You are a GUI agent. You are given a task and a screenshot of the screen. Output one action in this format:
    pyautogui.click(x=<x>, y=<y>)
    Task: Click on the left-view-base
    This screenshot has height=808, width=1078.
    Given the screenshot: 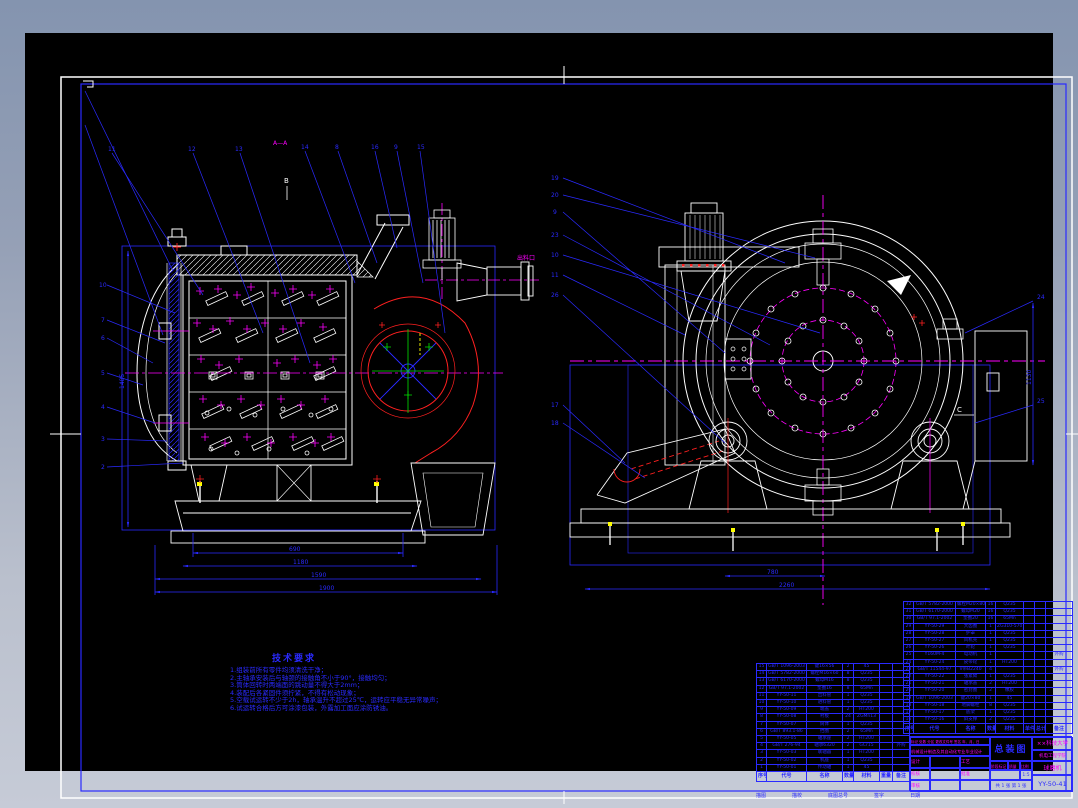 What is the action you would take?
    pyautogui.click(x=333, y=503)
    